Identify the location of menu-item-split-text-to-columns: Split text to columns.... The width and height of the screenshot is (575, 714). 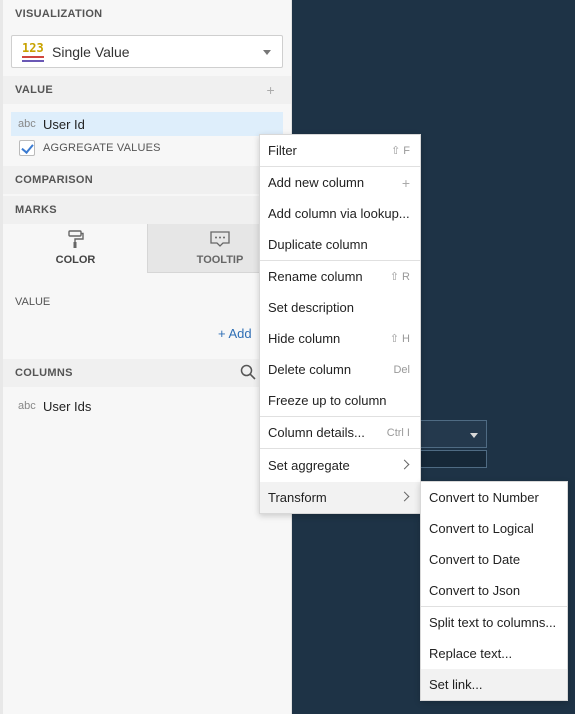
(494, 622).